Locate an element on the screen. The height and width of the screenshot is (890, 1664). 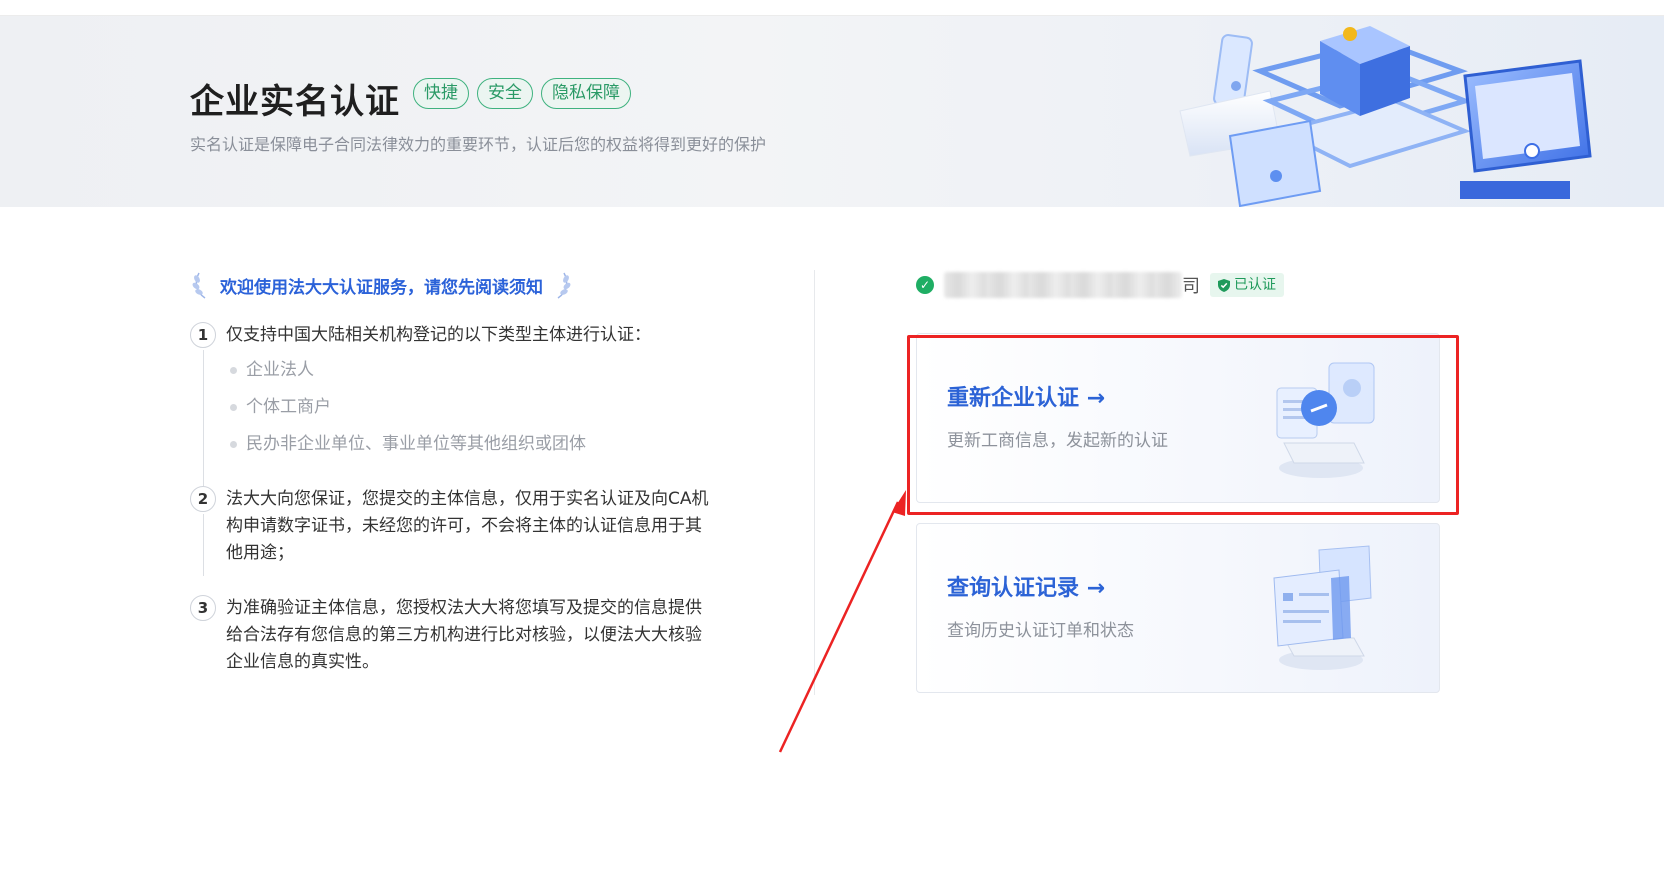
records-title: 查询认证记录 → is located at coordinates (1026, 586).